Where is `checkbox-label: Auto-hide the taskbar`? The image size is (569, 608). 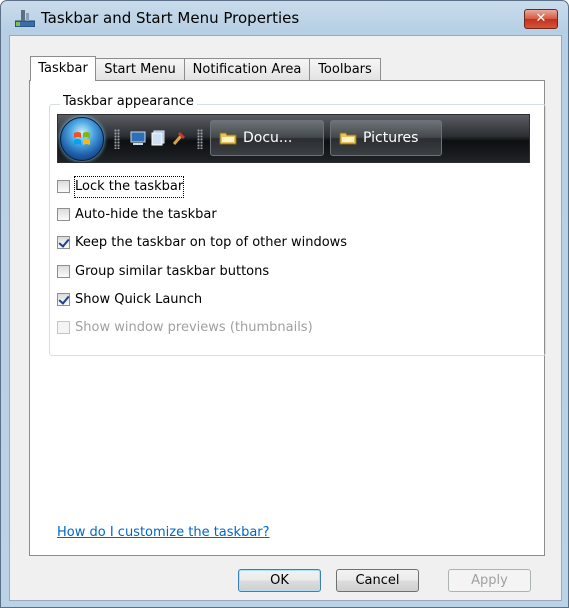 checkbox-label: Auto-hide the taskbar is located at coordinates (146, 215).